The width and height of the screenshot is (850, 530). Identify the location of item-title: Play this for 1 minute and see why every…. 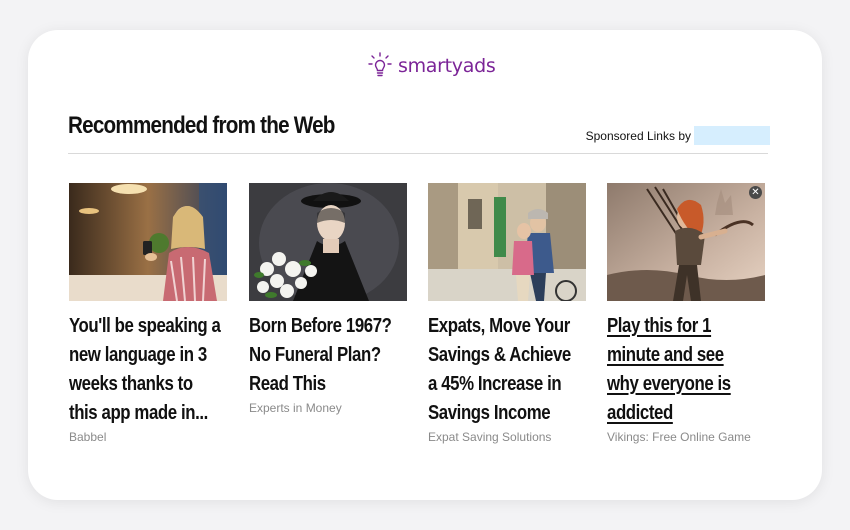
(689, 369).